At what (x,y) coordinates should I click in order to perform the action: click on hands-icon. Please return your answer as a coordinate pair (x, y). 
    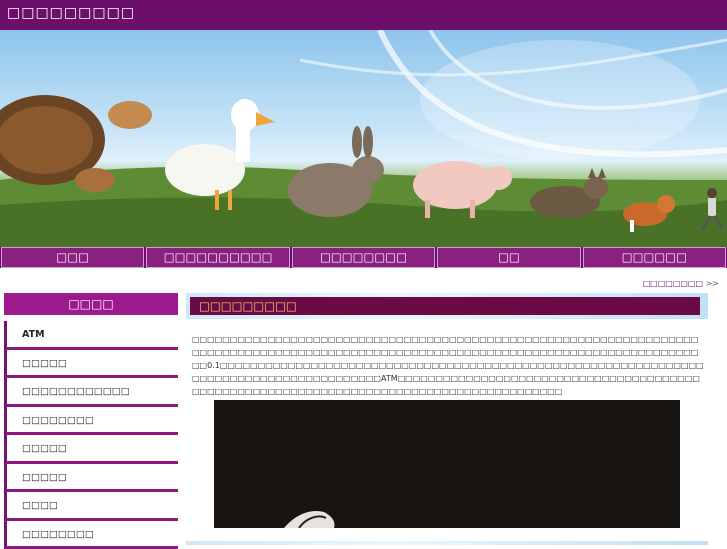
    Looking at the image, I should click on (309, 519).